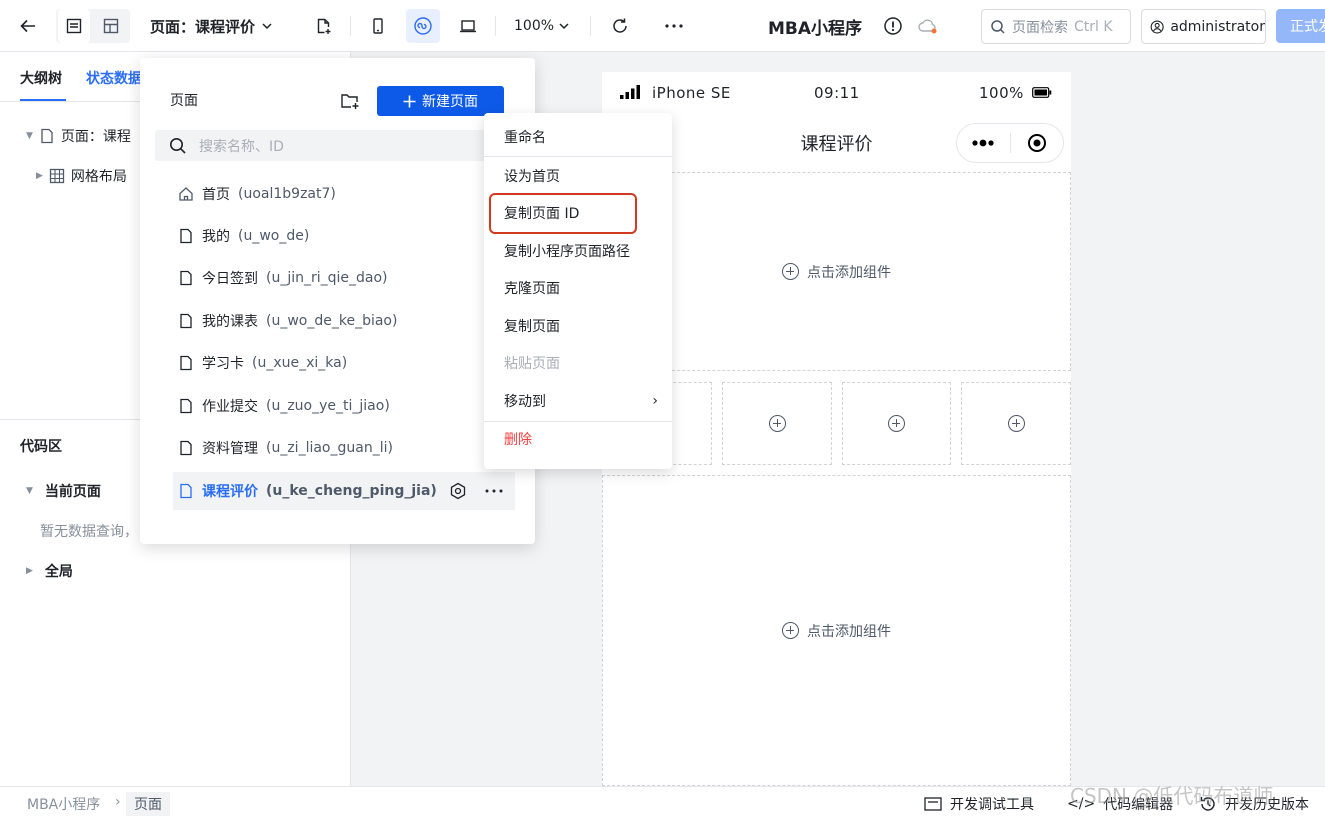 The image size is (1325, 818). I want to click on miniprogram-capsule, so click(1010, 143).